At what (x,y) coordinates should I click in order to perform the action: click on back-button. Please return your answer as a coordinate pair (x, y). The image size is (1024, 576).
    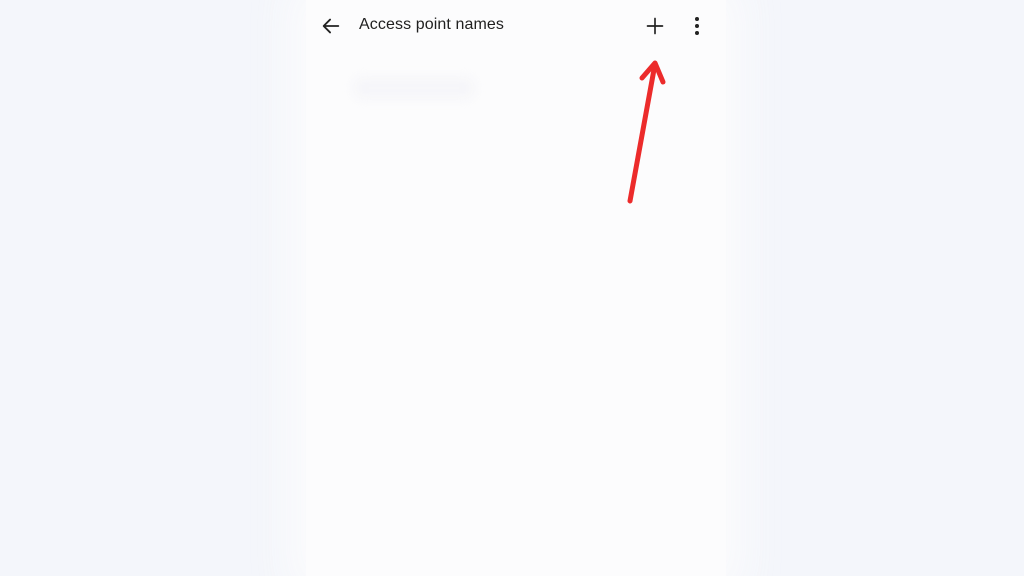
    Looking at the image, I should click on (331, 26).